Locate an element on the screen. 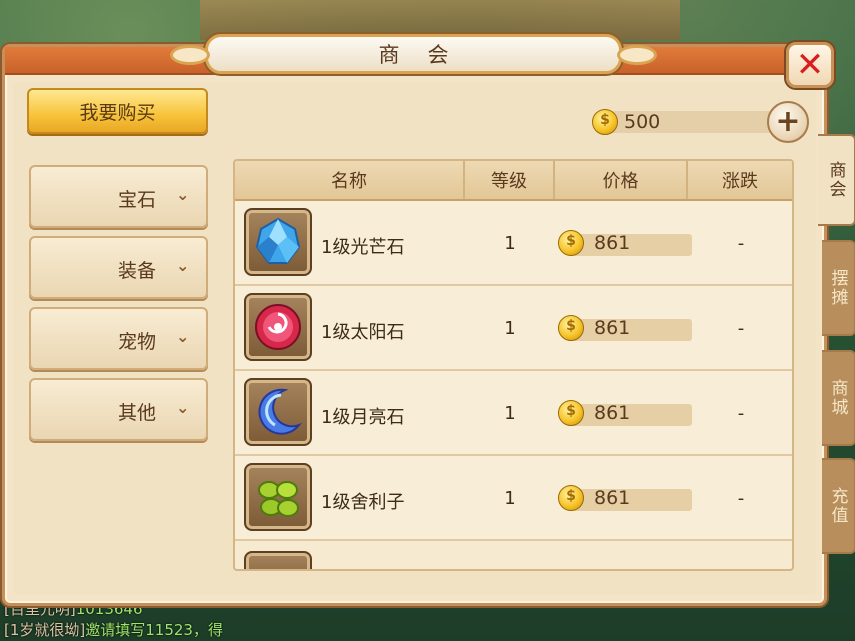 The image size is (855, 641). column-header-change: 涨跌 is located at coordinates (740, 180).